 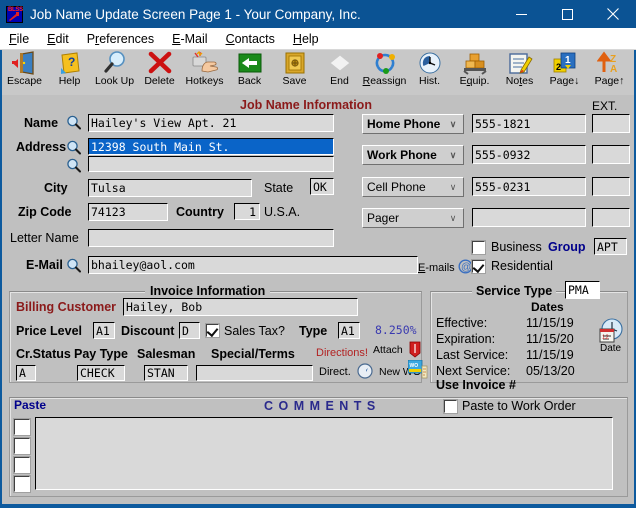 I want to click on phone-number-input-0: 555-1821, so click(x=529, y=123).